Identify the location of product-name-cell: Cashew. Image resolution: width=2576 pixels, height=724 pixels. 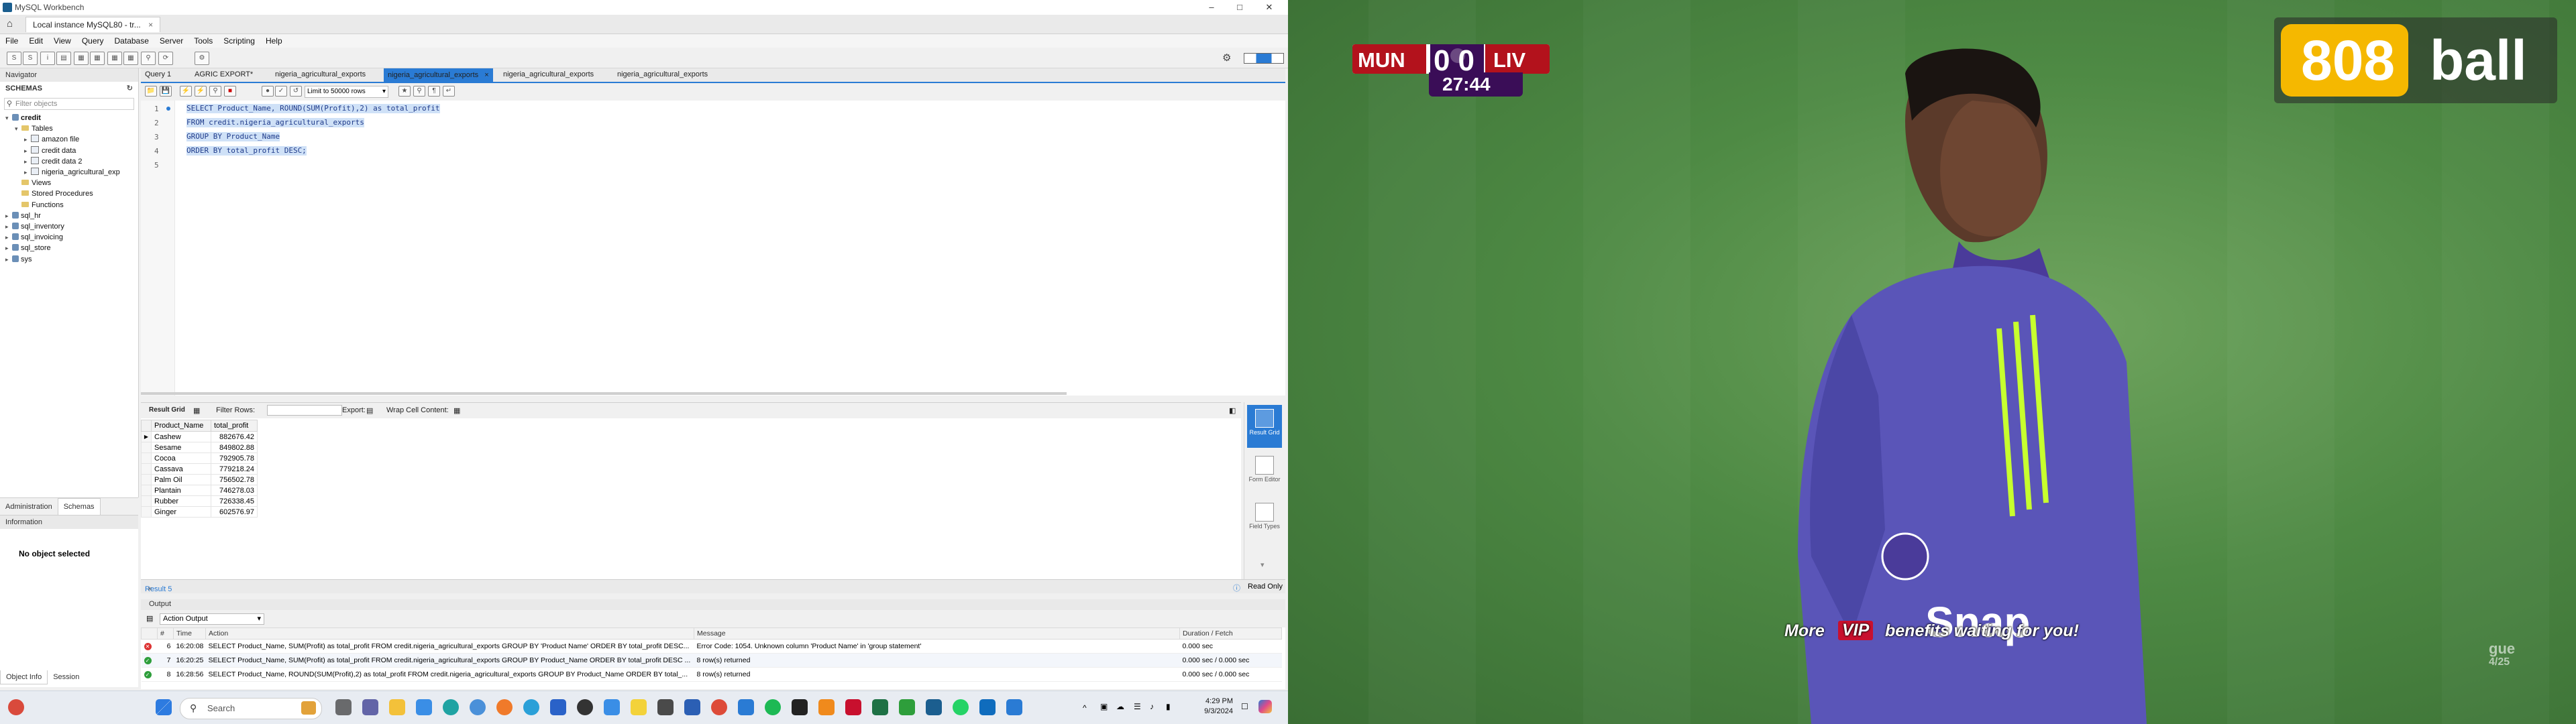
(181, 436).